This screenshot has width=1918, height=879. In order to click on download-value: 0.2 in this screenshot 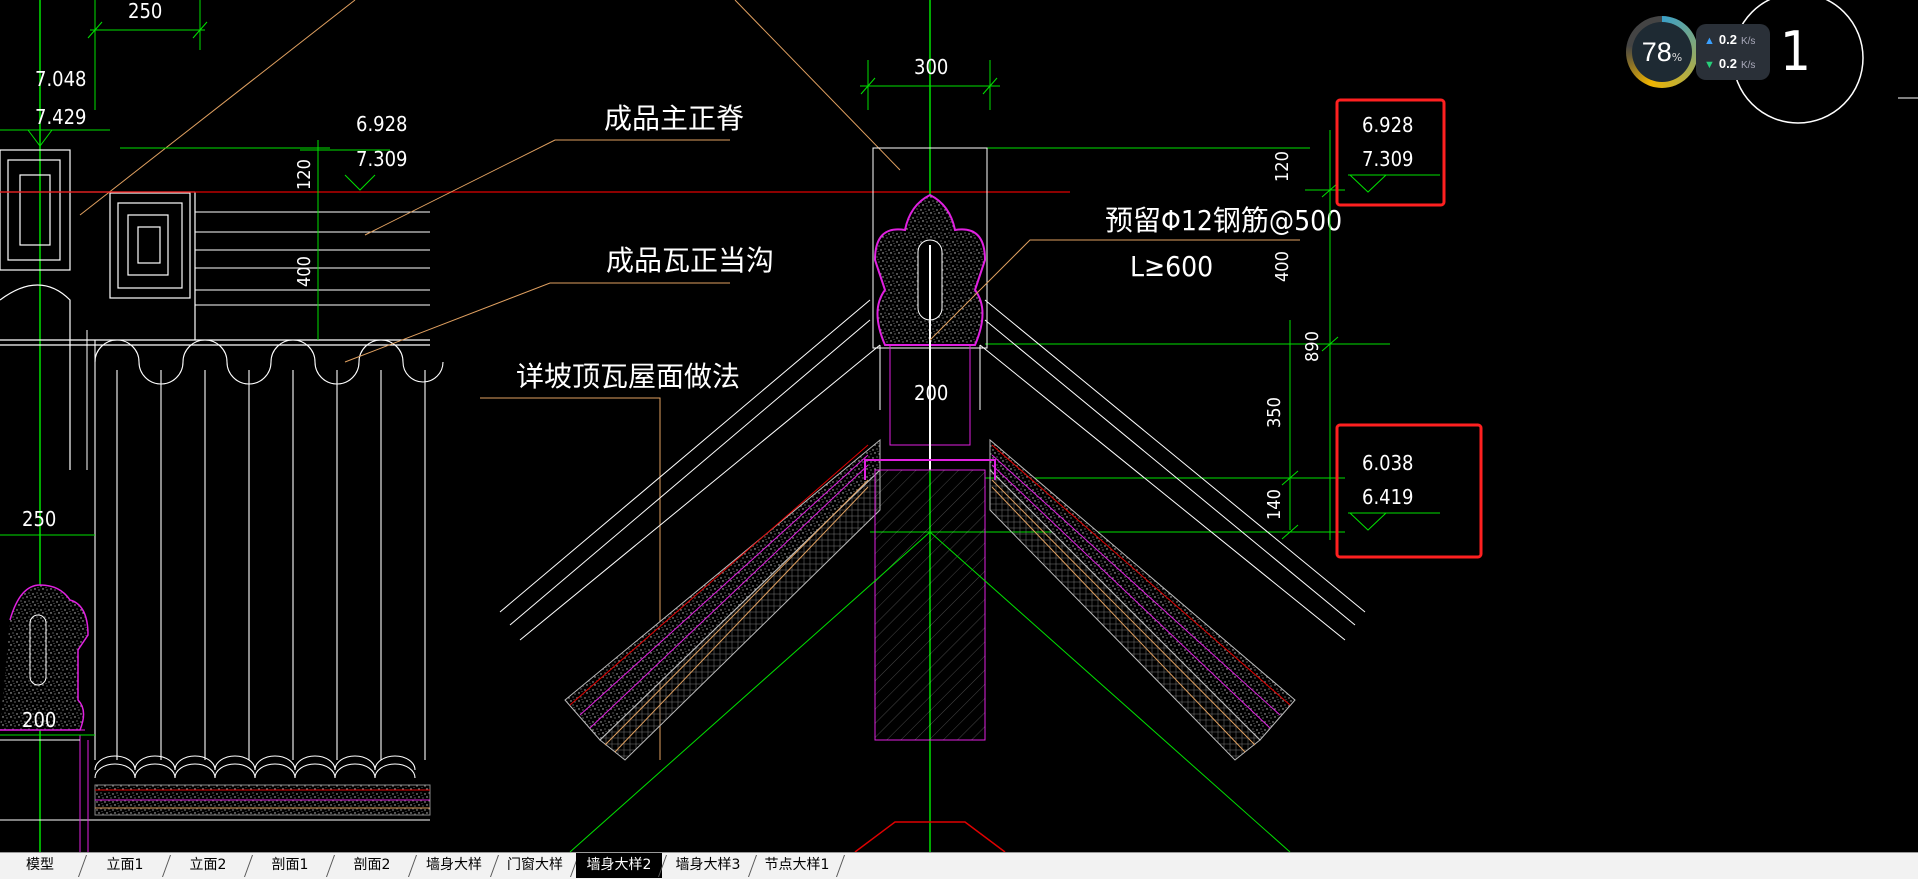, I will do `click(1727, 63)`.